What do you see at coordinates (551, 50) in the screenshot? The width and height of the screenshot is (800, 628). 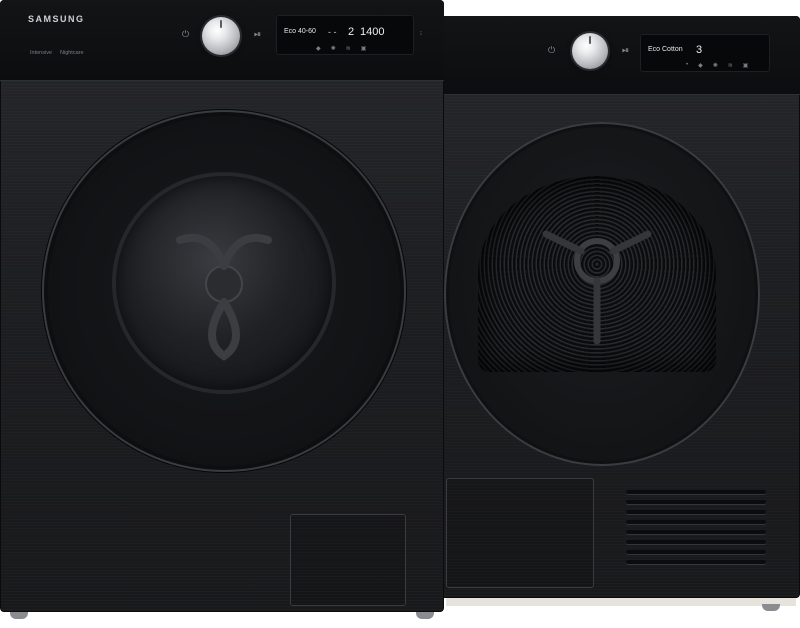 I see `dryer-power-icon: ⏻` at bounding box center [551, 50].